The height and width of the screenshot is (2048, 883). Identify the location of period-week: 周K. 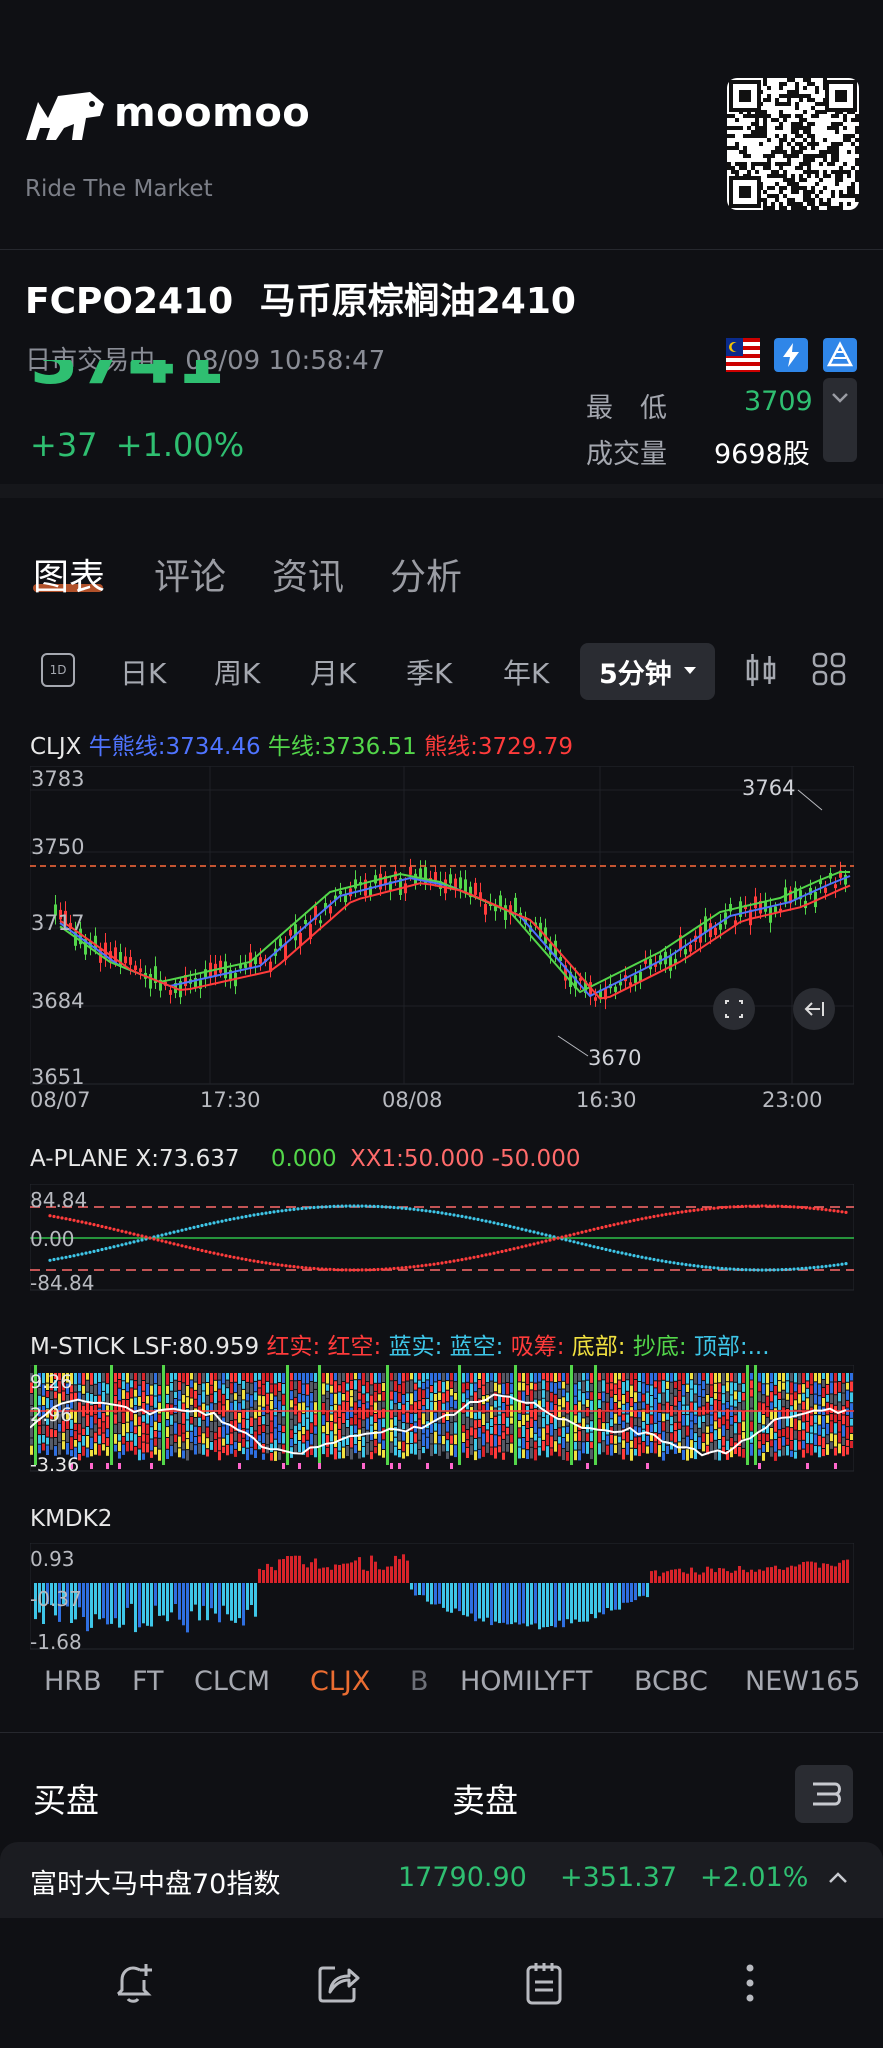
(237, 672).